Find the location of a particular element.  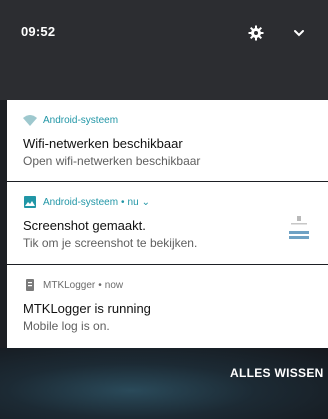

wifi-icon is located at coordinates (30, 120).